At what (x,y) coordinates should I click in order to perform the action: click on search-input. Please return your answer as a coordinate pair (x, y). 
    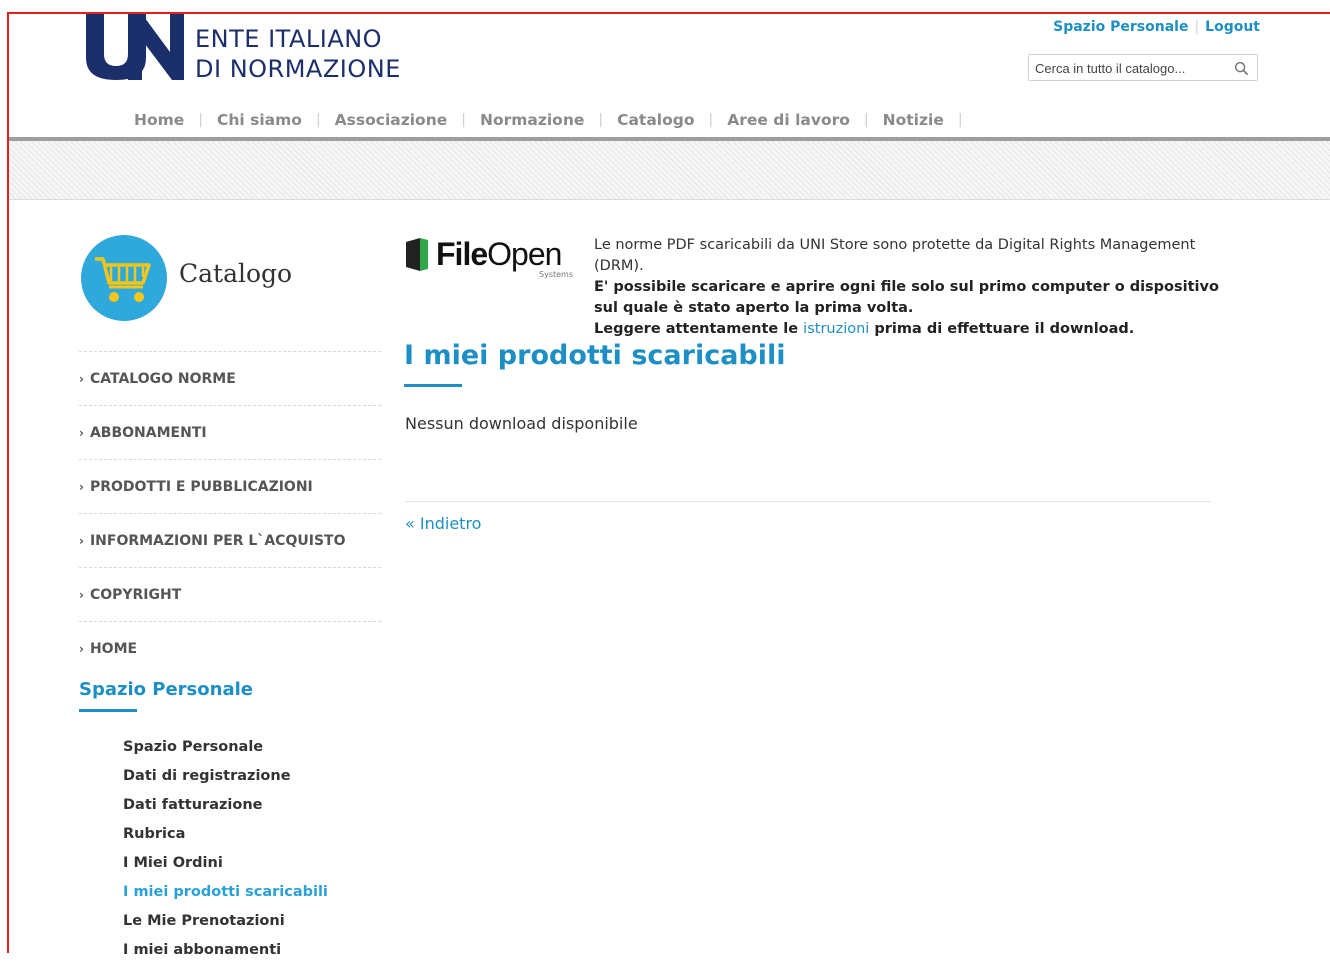
    Looking at the image, I should click on (1130, 68).